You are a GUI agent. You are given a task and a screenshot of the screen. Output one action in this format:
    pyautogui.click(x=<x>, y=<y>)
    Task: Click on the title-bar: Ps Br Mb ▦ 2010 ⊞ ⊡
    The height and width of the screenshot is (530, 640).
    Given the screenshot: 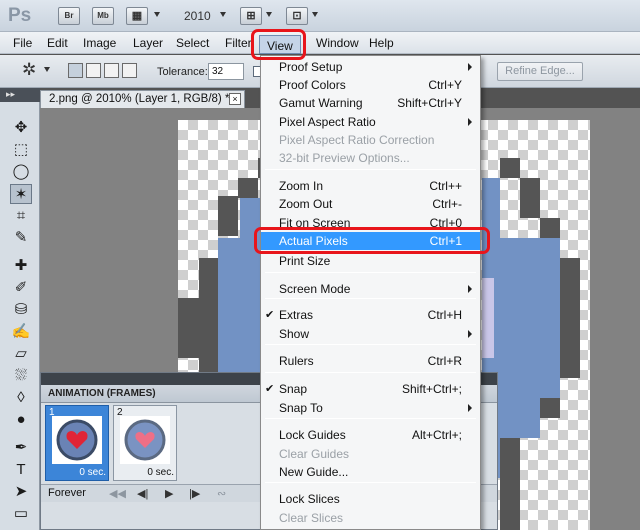 What is the action you would take?
    pyautogui.click(x=320, y=16)
    